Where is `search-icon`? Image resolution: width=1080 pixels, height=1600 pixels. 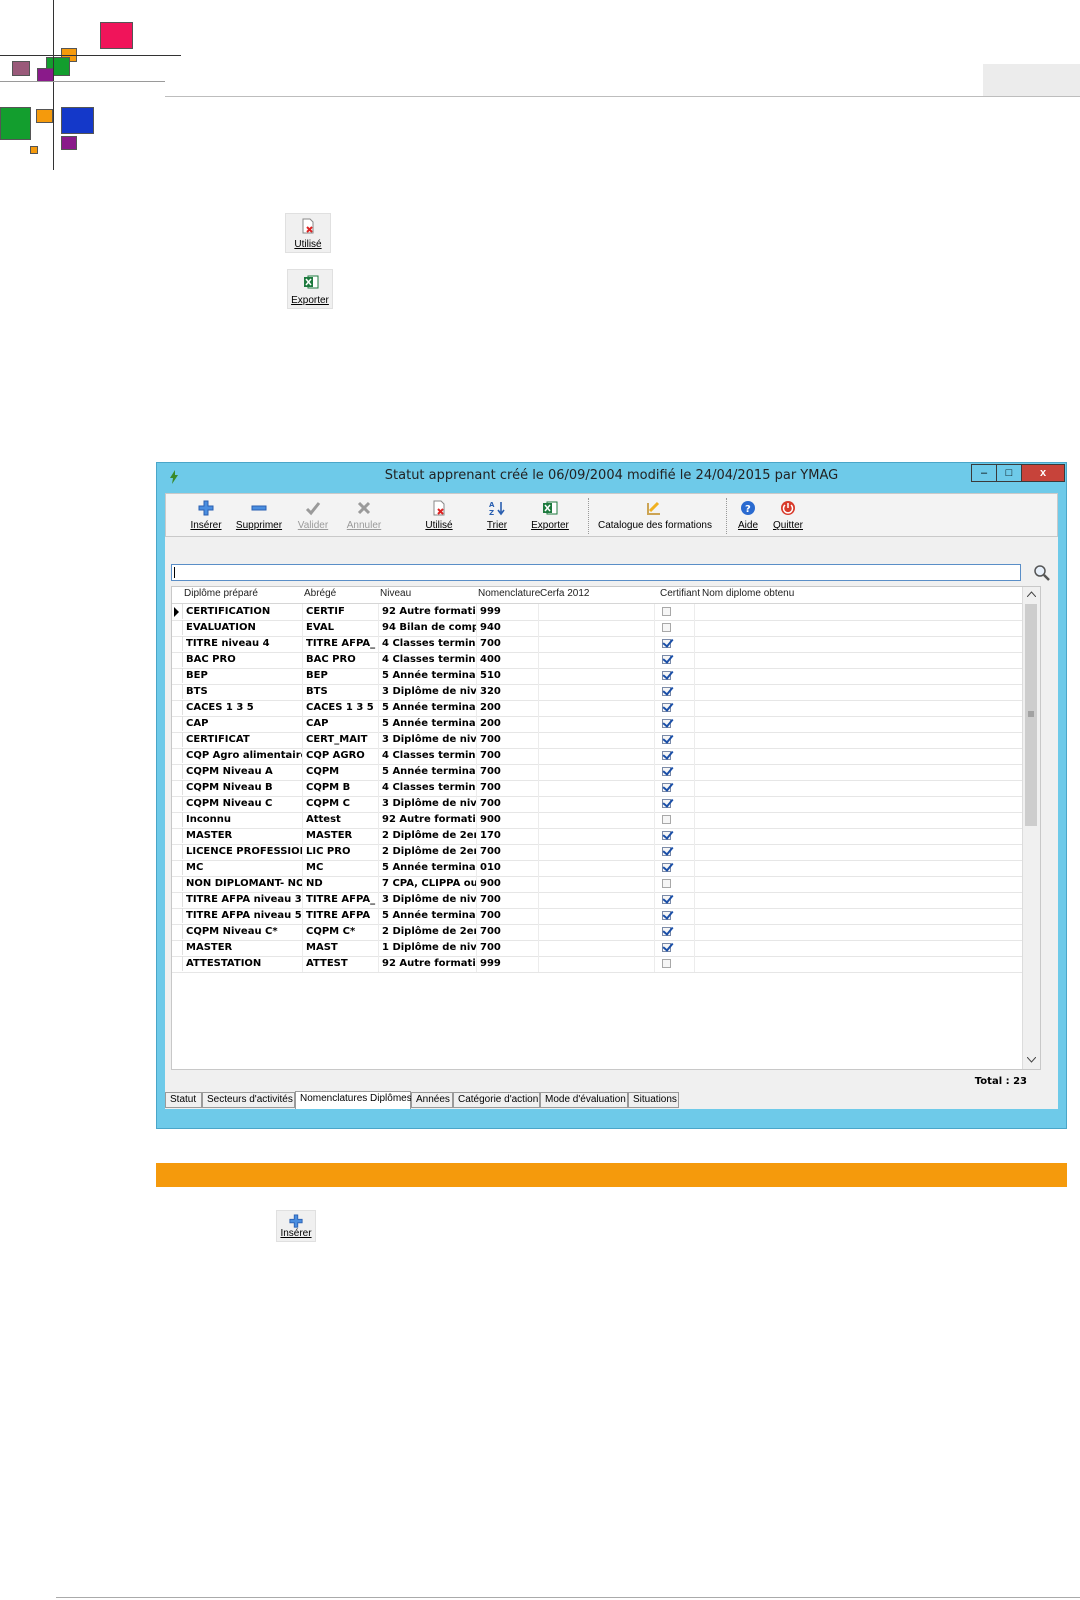
search-icon is located at coordinates (1042, 573).